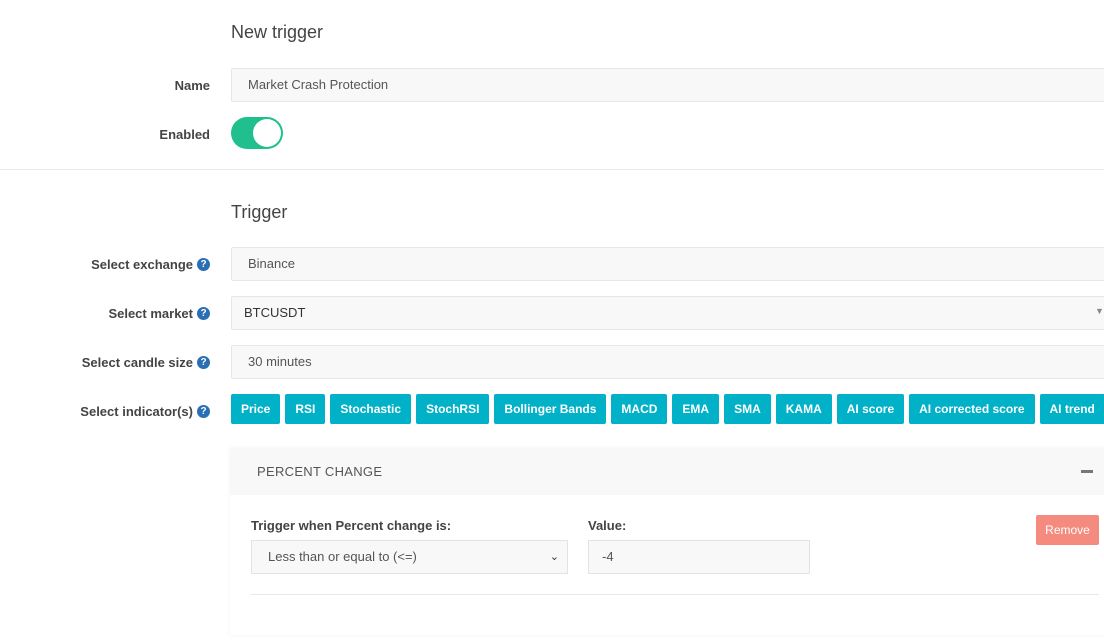 The height and width of the screenshot is (640, 1104). I want to click on exchange-label-text: Select exchange, so click(142, 264).